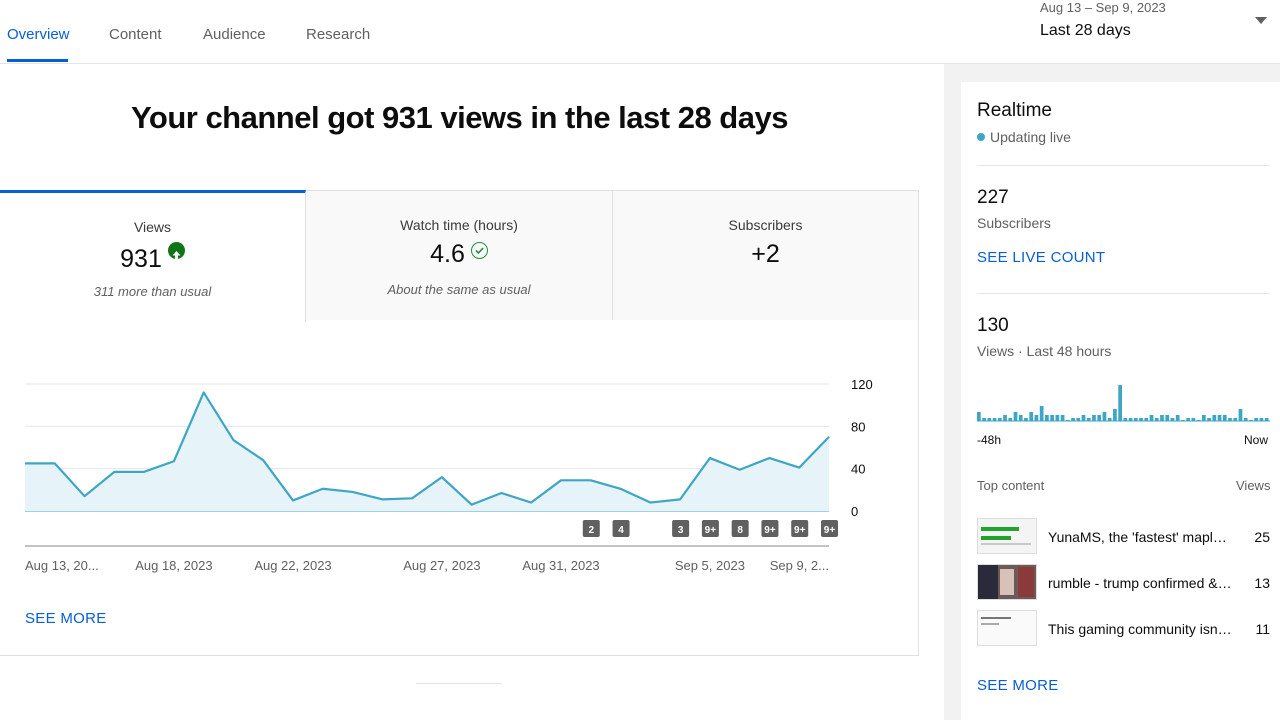  Describe the element at coordinates (1085, 30) in the screenshot. I see `date-range-label: Last 28 days` at that location.